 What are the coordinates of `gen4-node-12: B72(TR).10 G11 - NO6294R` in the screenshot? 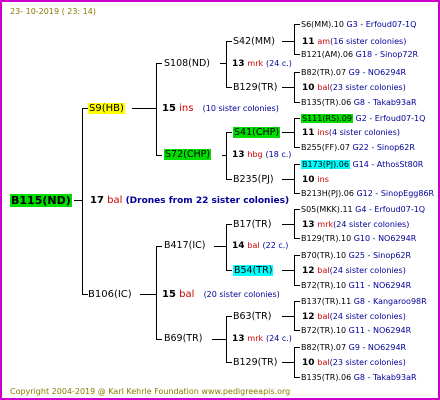 It's located at (356, 285).